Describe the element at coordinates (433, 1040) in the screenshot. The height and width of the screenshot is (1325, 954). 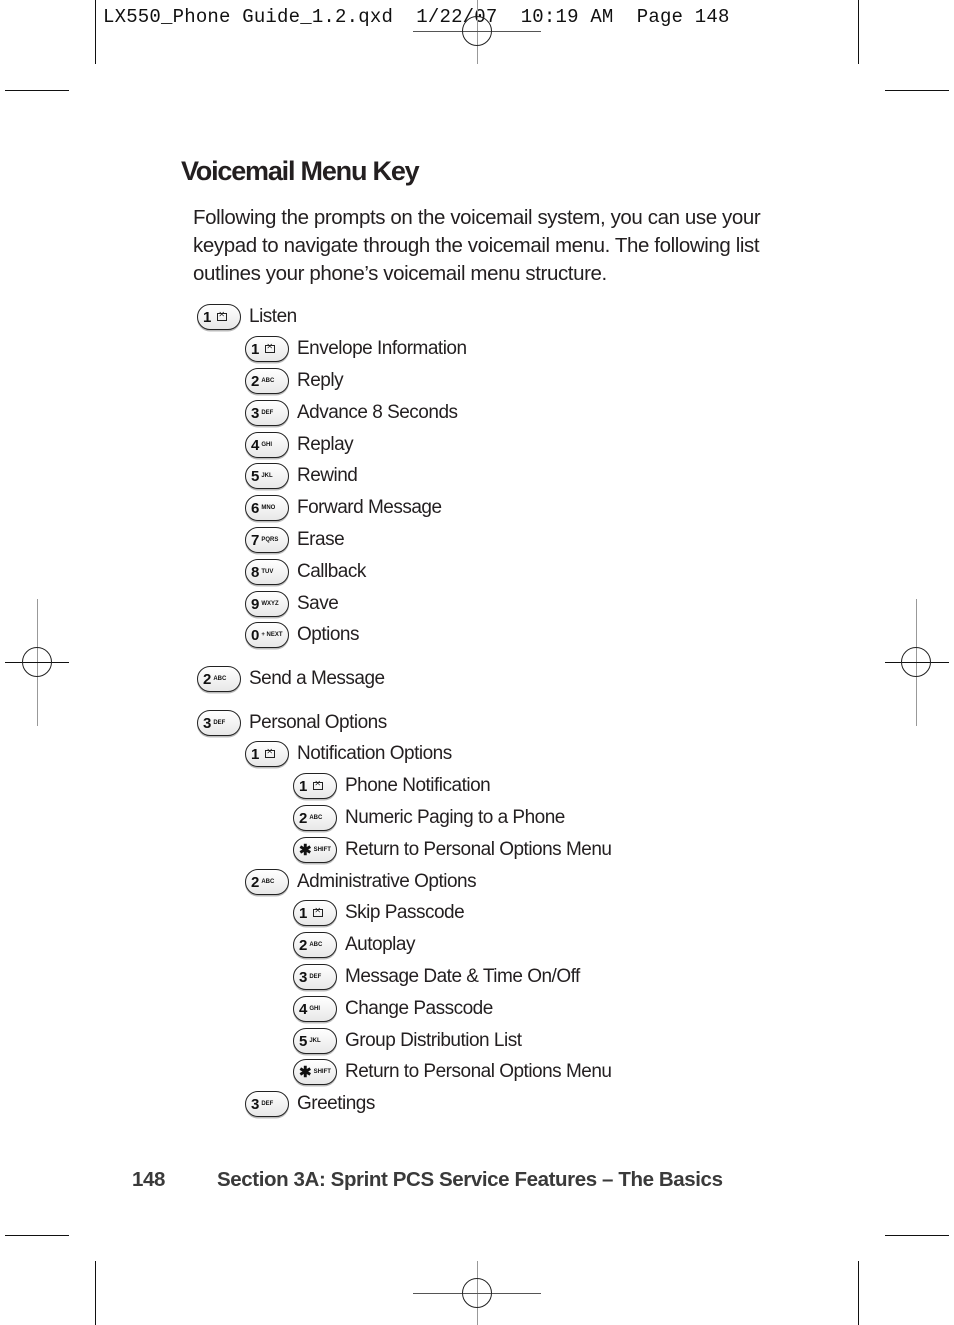
I see `menu-item-label: Group Distribution List` at that location.